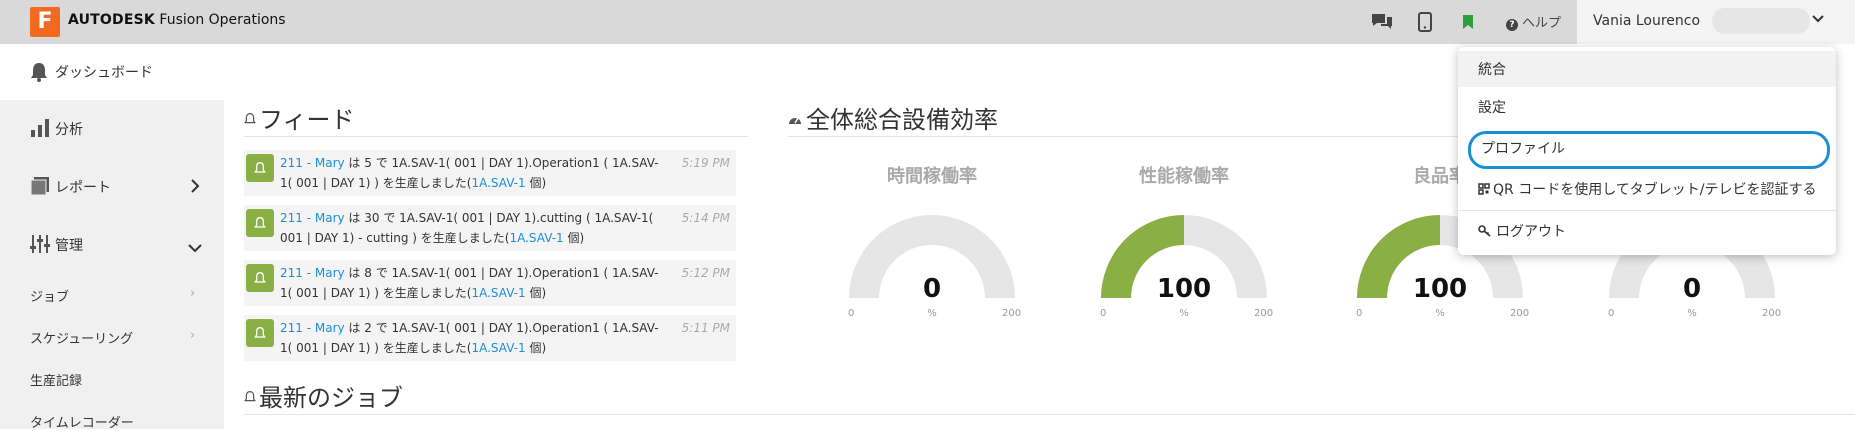 Image resolution: width=1855 pixels, height=431 pixels. I want to click on feed-title: フィード, so click(307, 120).